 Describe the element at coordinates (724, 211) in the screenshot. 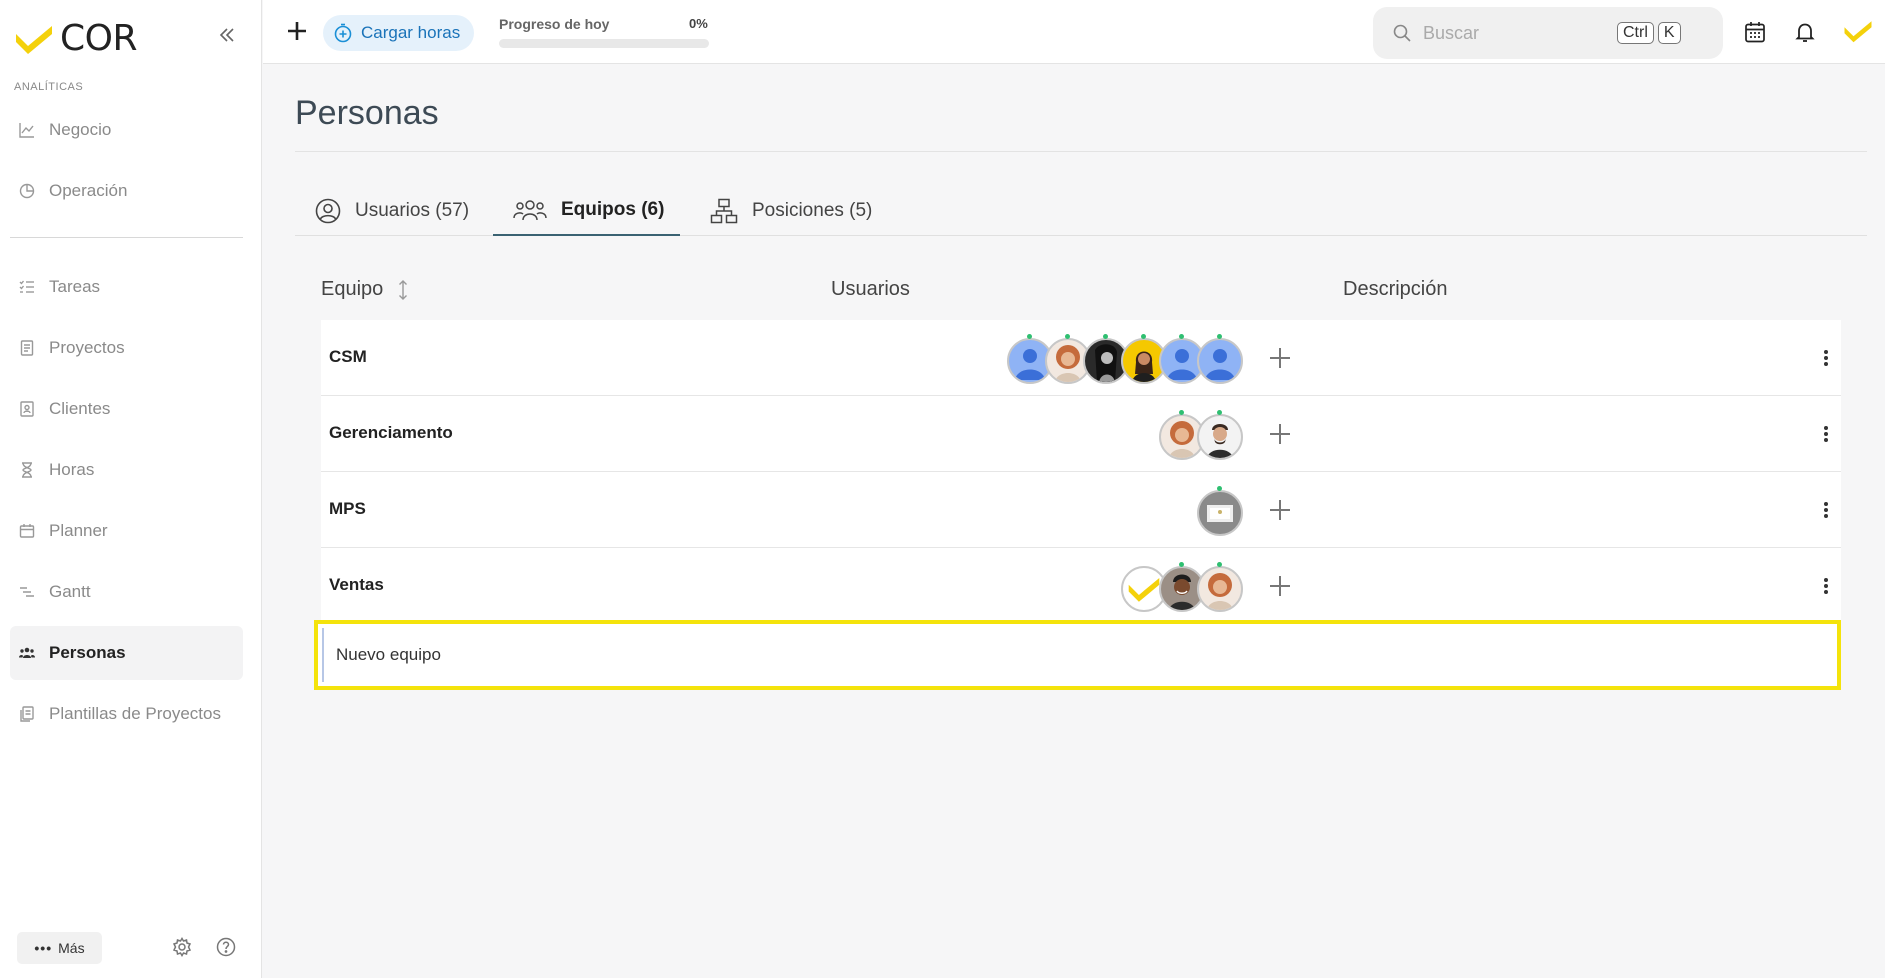

I see `org-chart-icon` at that location.